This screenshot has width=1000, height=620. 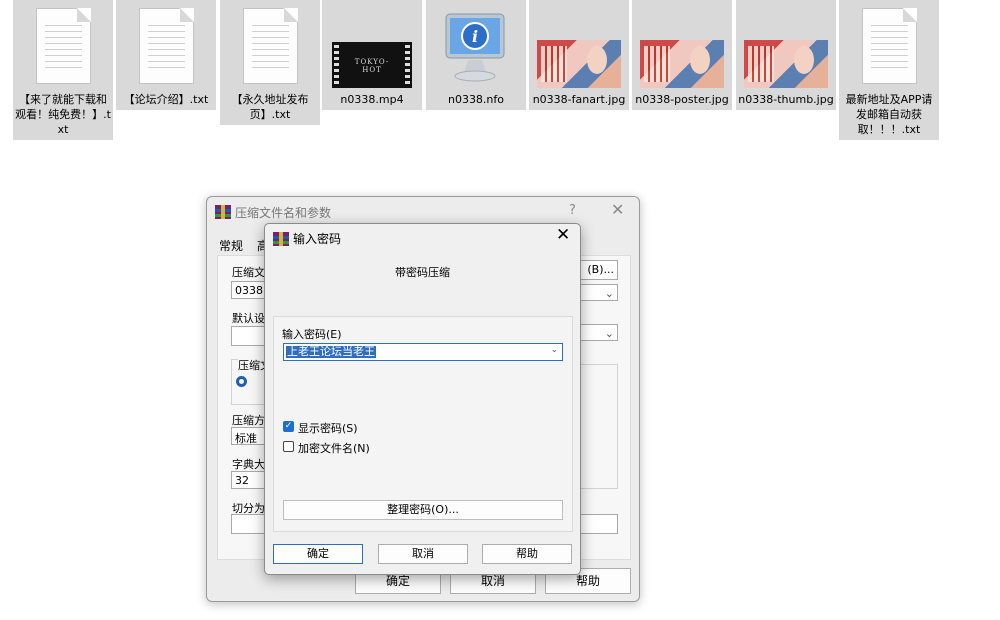 I want to click on help-icon: ?, so click(x=572, y=210).